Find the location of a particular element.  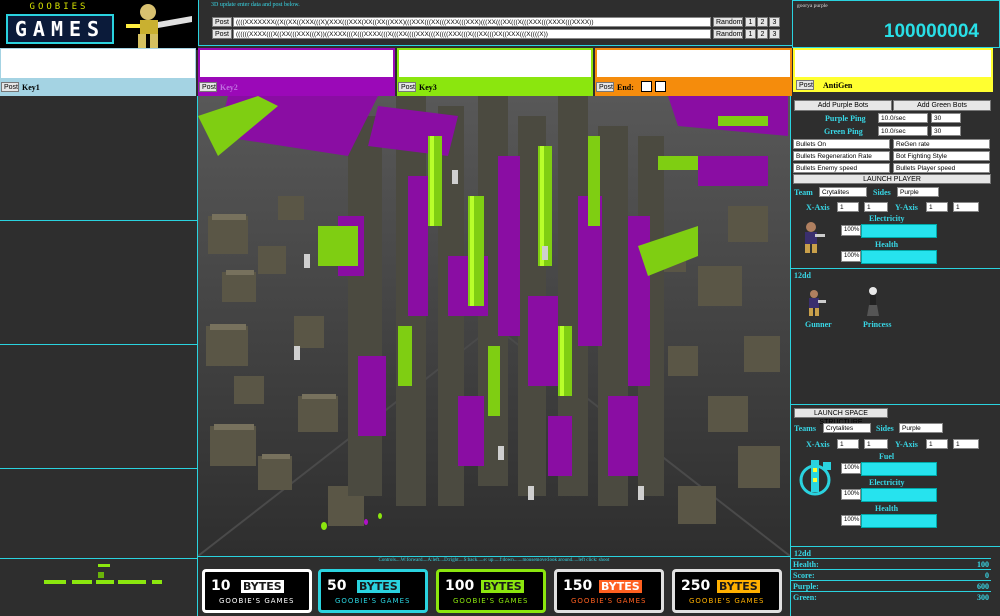

bullets-player-speed-select: Bullets Player speed is located at coordinates (941, 168).